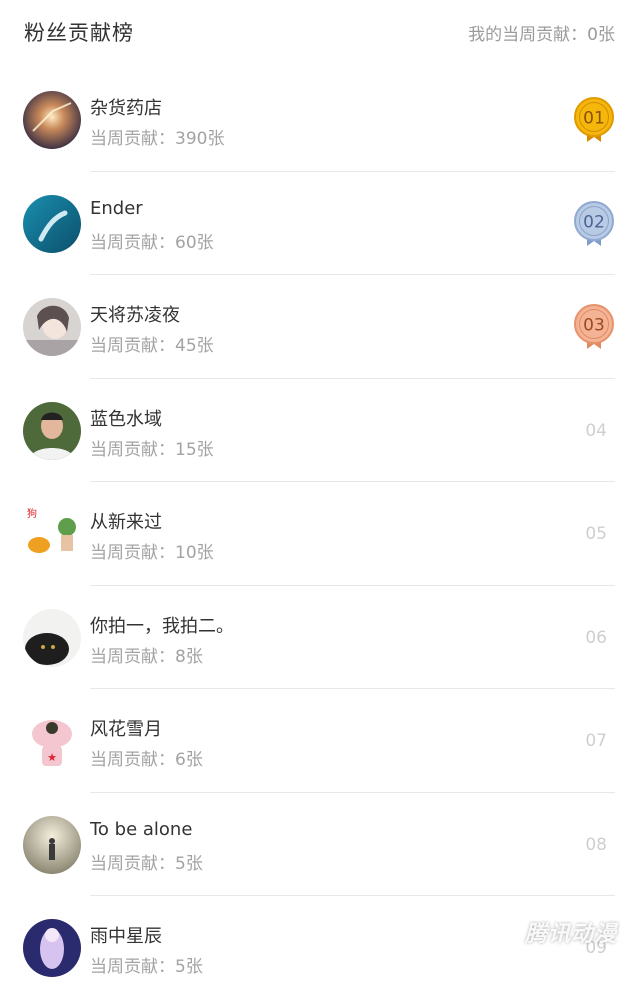  Describe the element at coordinates (126, 419) in the screenshot. I see `fan-name: 蓝色水域` at that location.